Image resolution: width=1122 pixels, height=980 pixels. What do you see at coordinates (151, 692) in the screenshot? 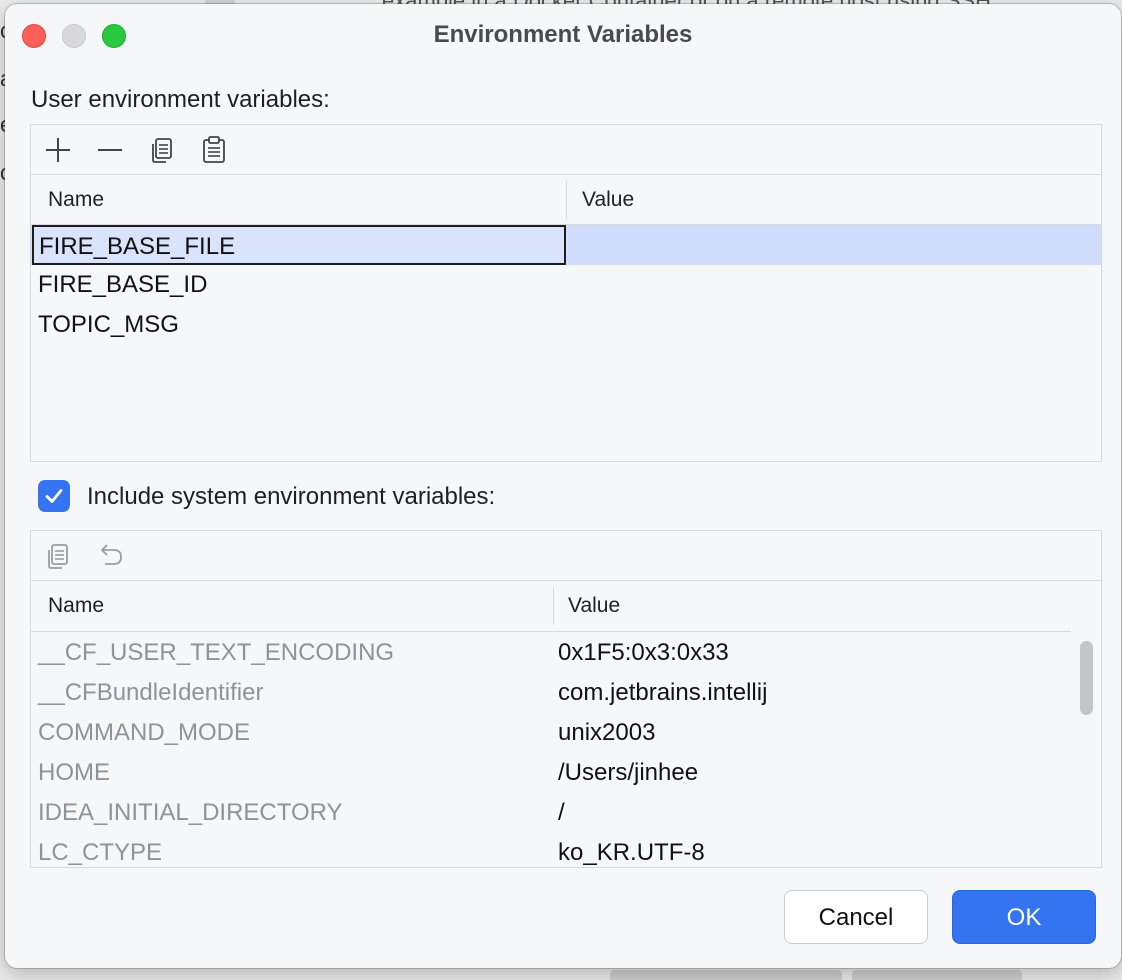
I see `variable-name-cell: __CFBundleIdentifier` at bounding box center [151, 692].